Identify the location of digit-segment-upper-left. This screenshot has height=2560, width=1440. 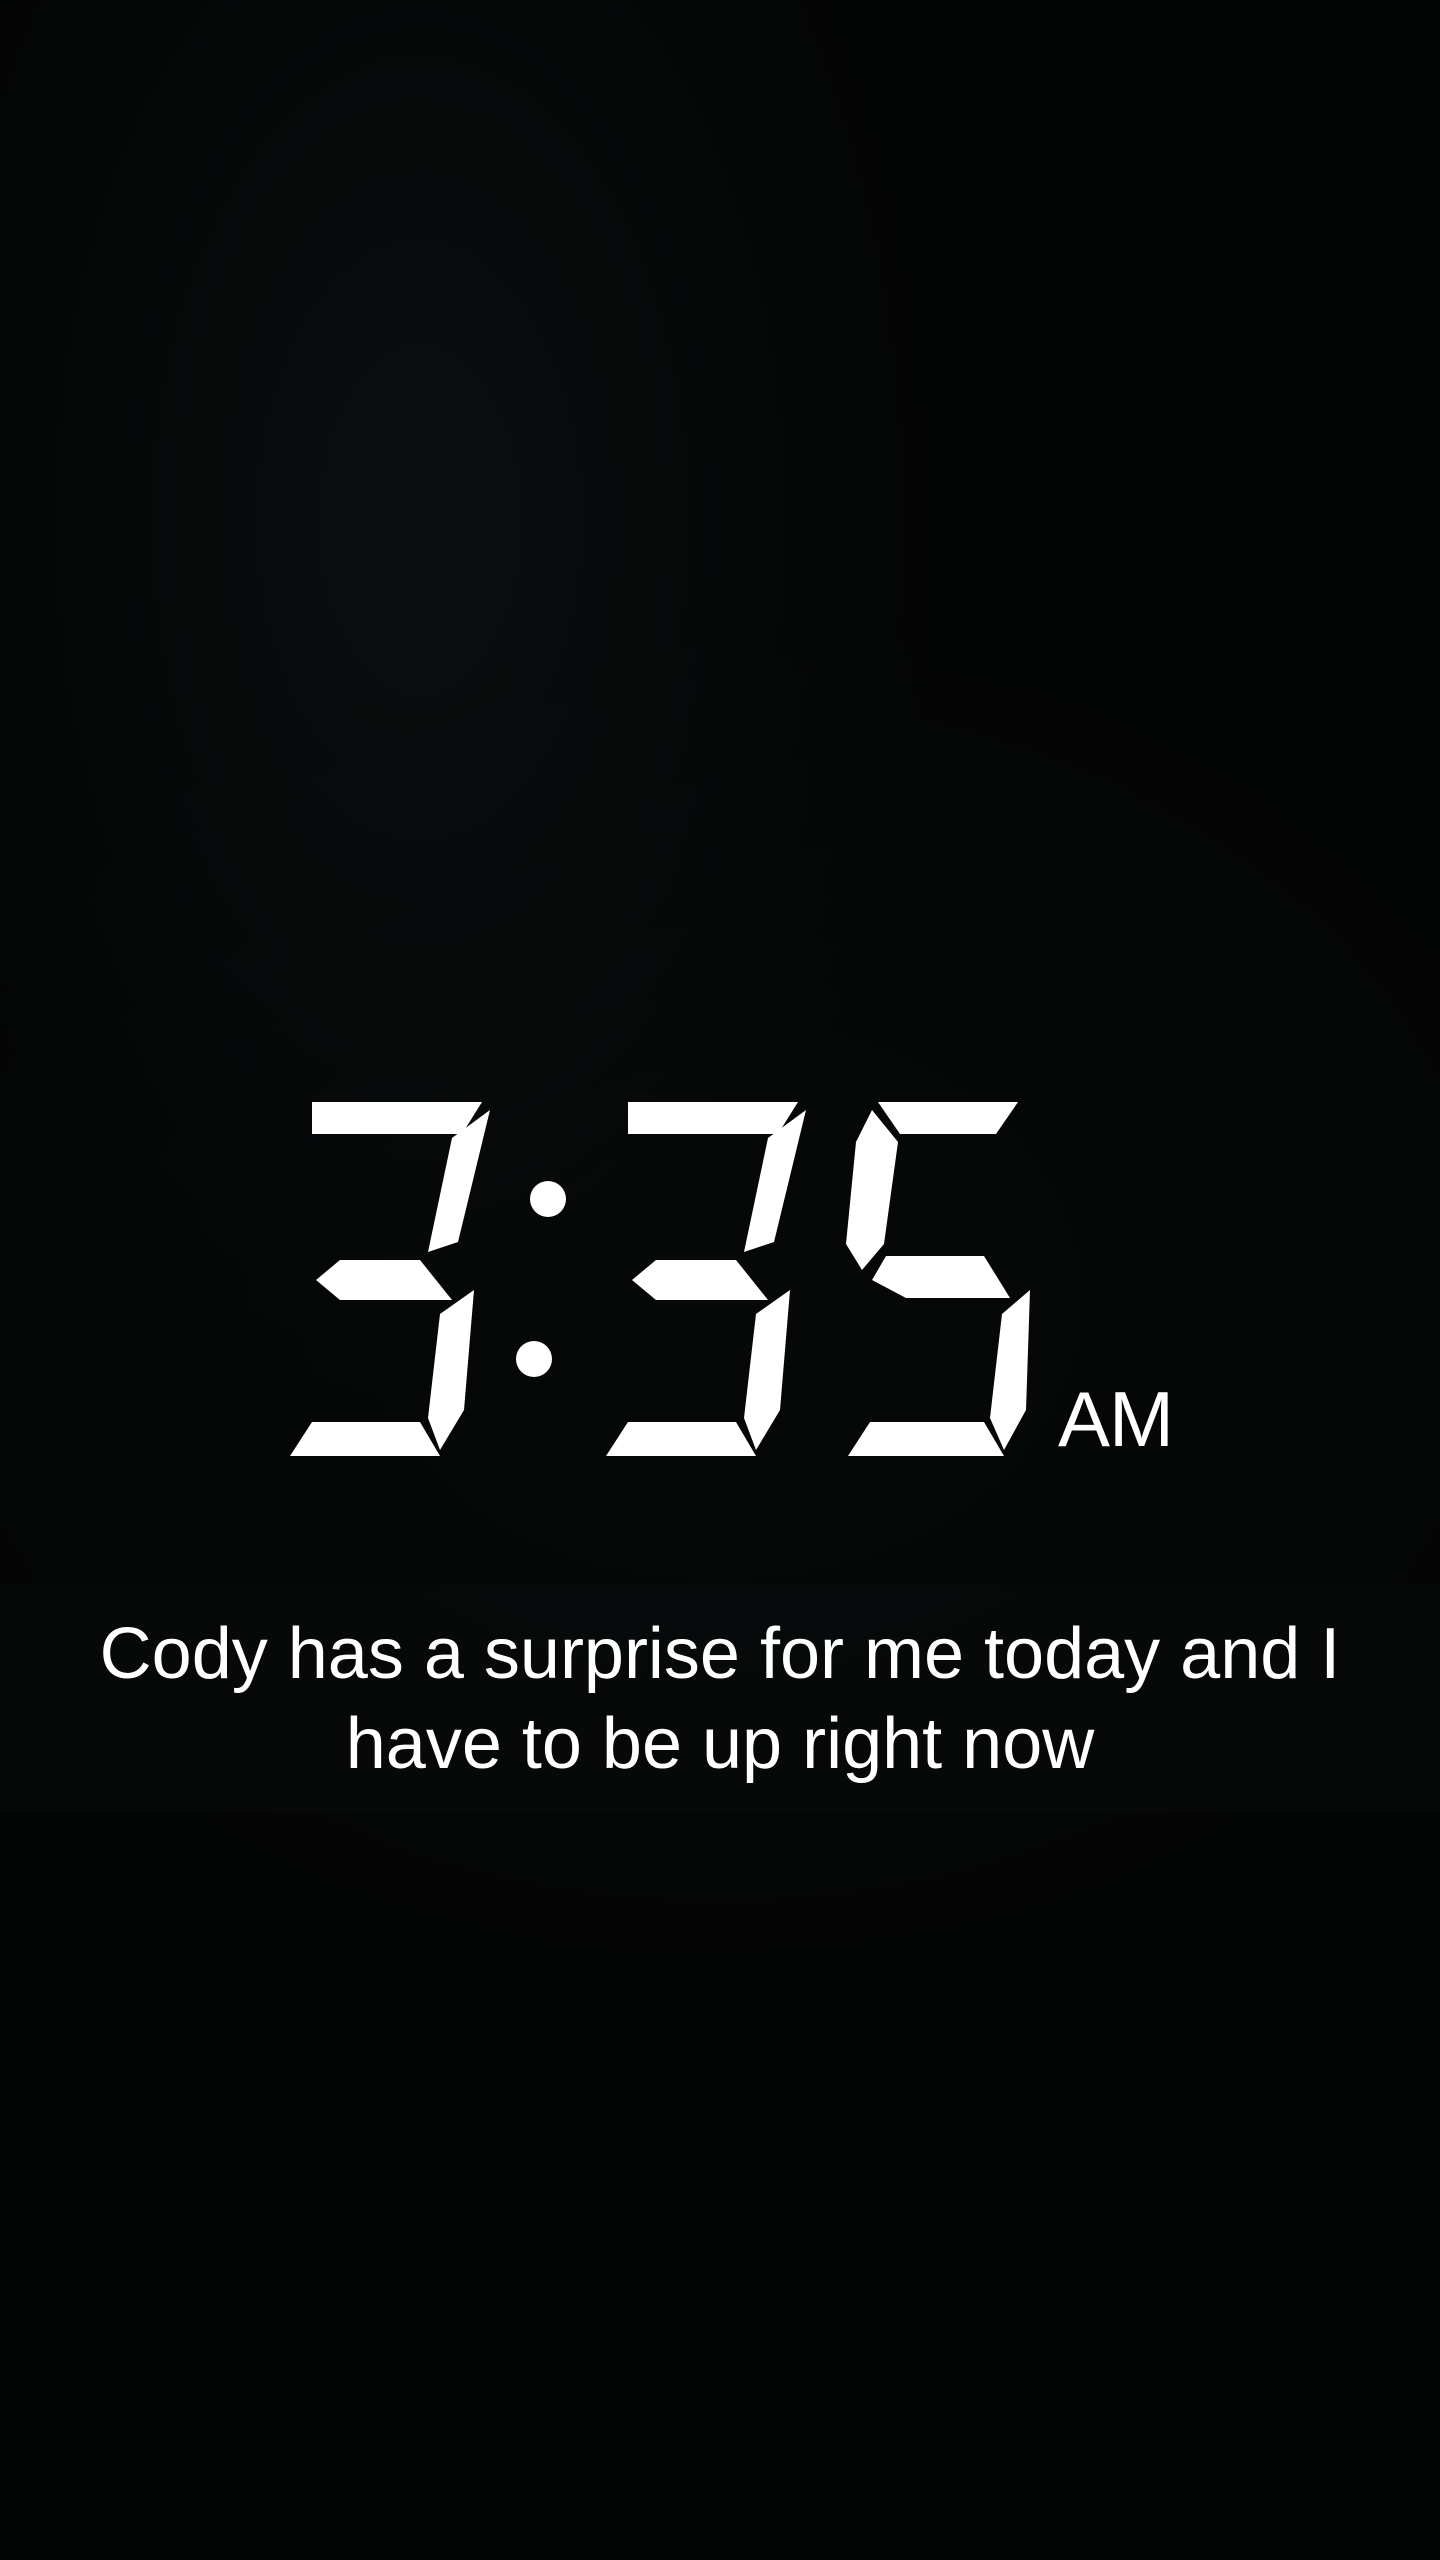
(872, 1190).